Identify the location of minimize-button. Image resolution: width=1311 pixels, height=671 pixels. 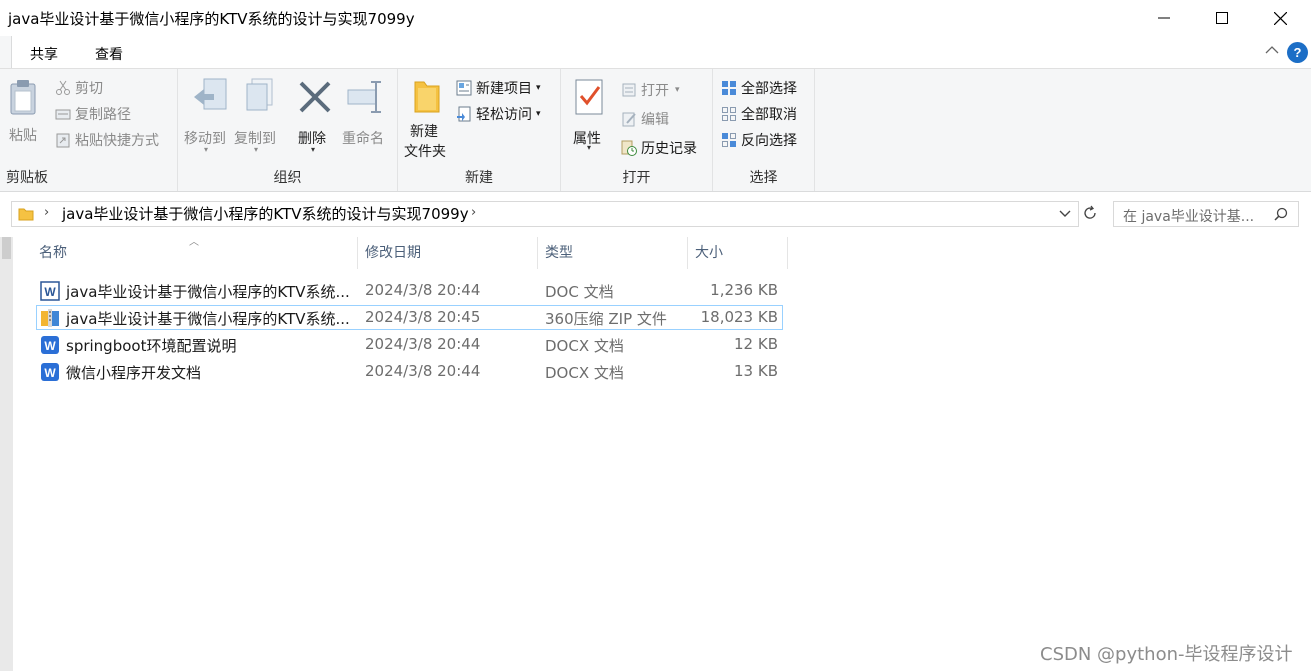
(1164, 18).